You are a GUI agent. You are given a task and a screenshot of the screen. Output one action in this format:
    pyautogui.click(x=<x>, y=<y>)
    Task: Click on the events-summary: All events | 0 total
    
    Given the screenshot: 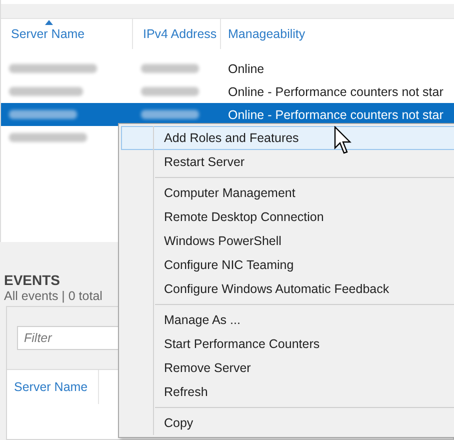 What is the action you would take?
    pyautogui.click(x=53, y=296)
    